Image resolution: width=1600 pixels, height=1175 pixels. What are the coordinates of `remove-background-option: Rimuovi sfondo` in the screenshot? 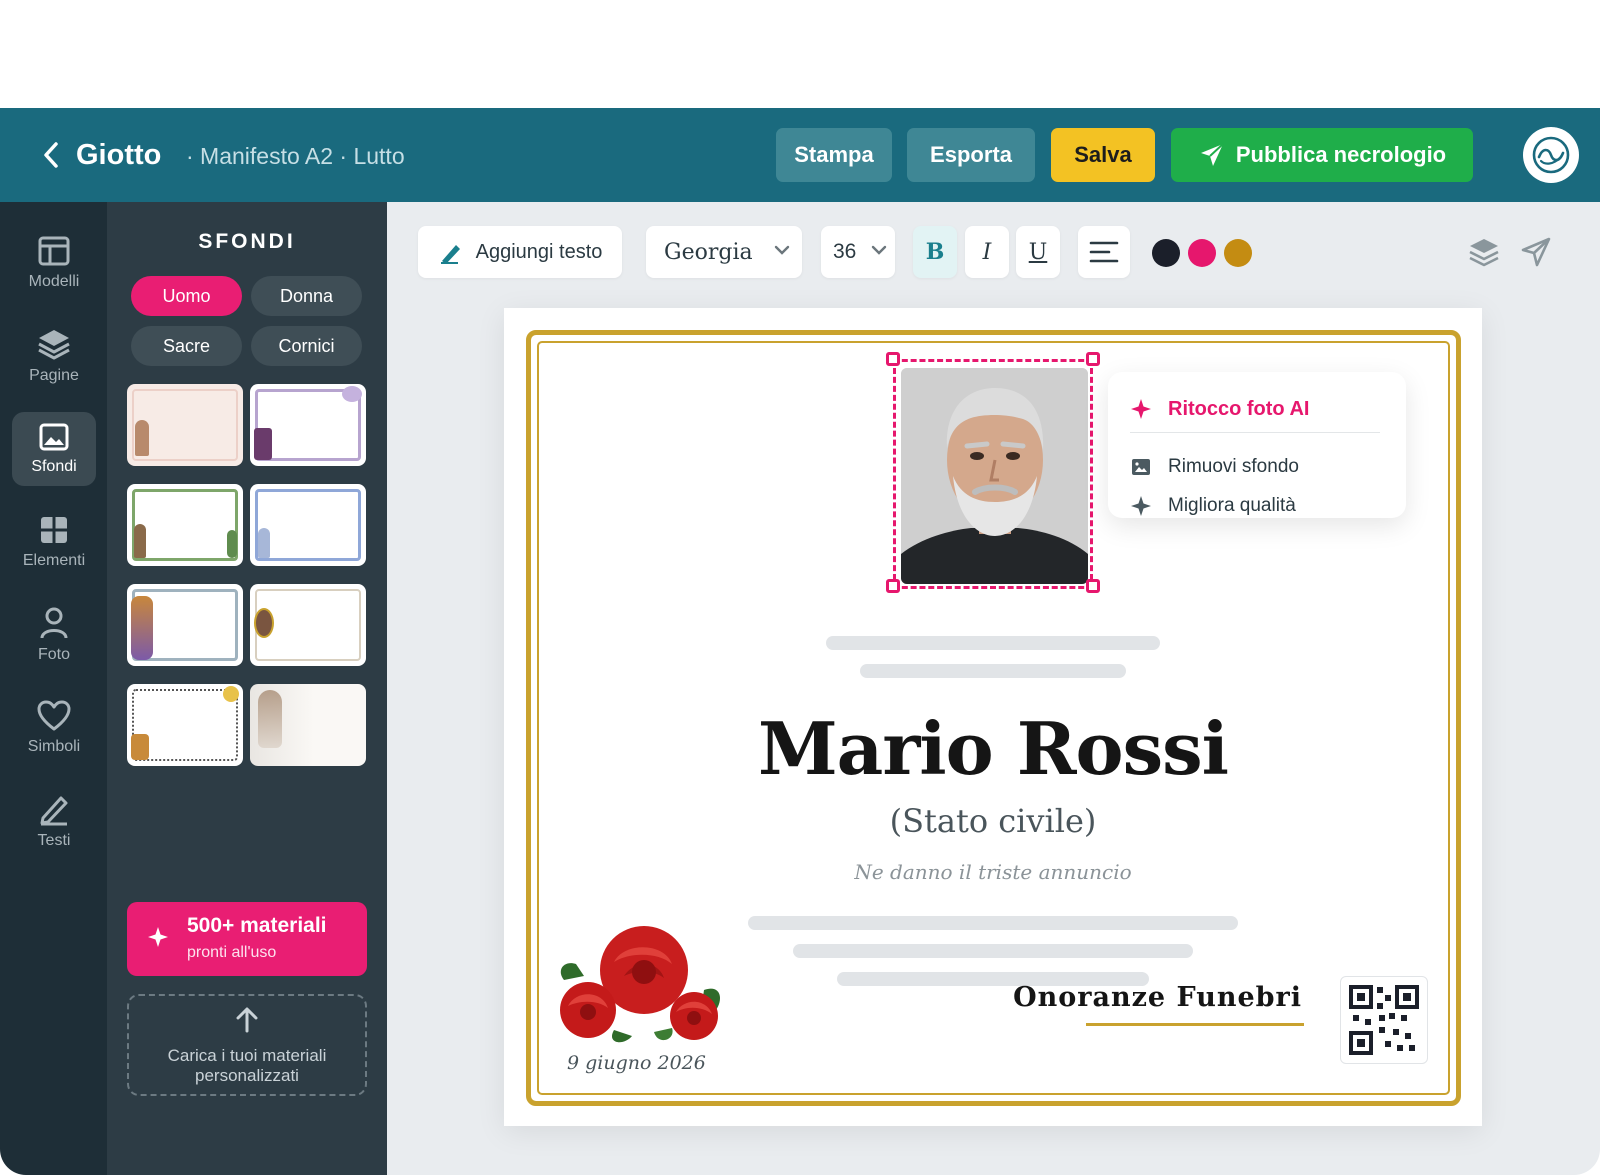 It's located at (1214, 467).